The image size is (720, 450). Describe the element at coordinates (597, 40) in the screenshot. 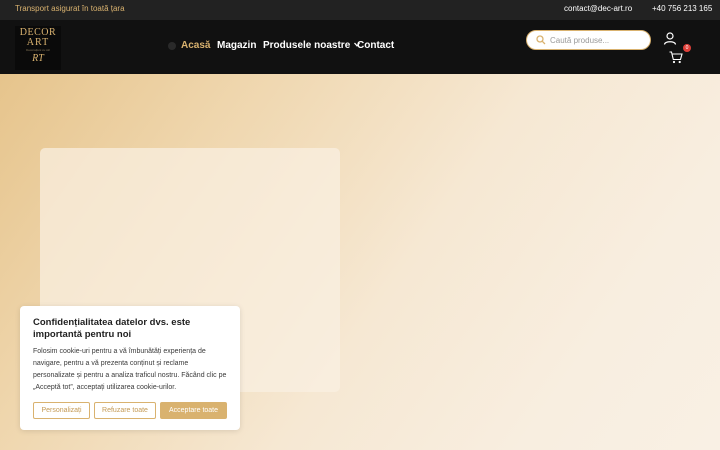

I see `search-input` at that location.